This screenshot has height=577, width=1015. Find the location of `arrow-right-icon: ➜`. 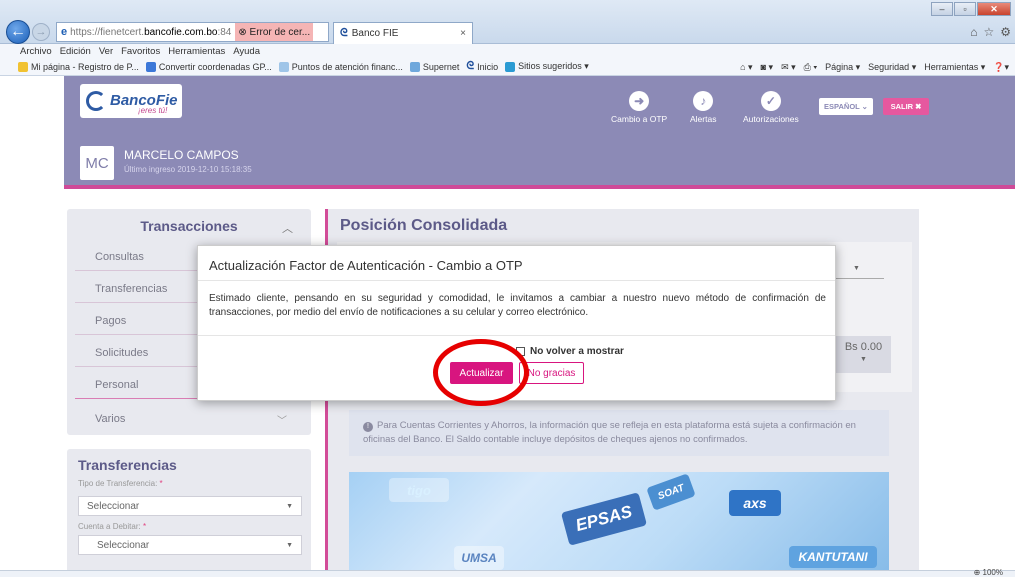

arrow-right-icon: ➜ is located at coordinates (639, 101).